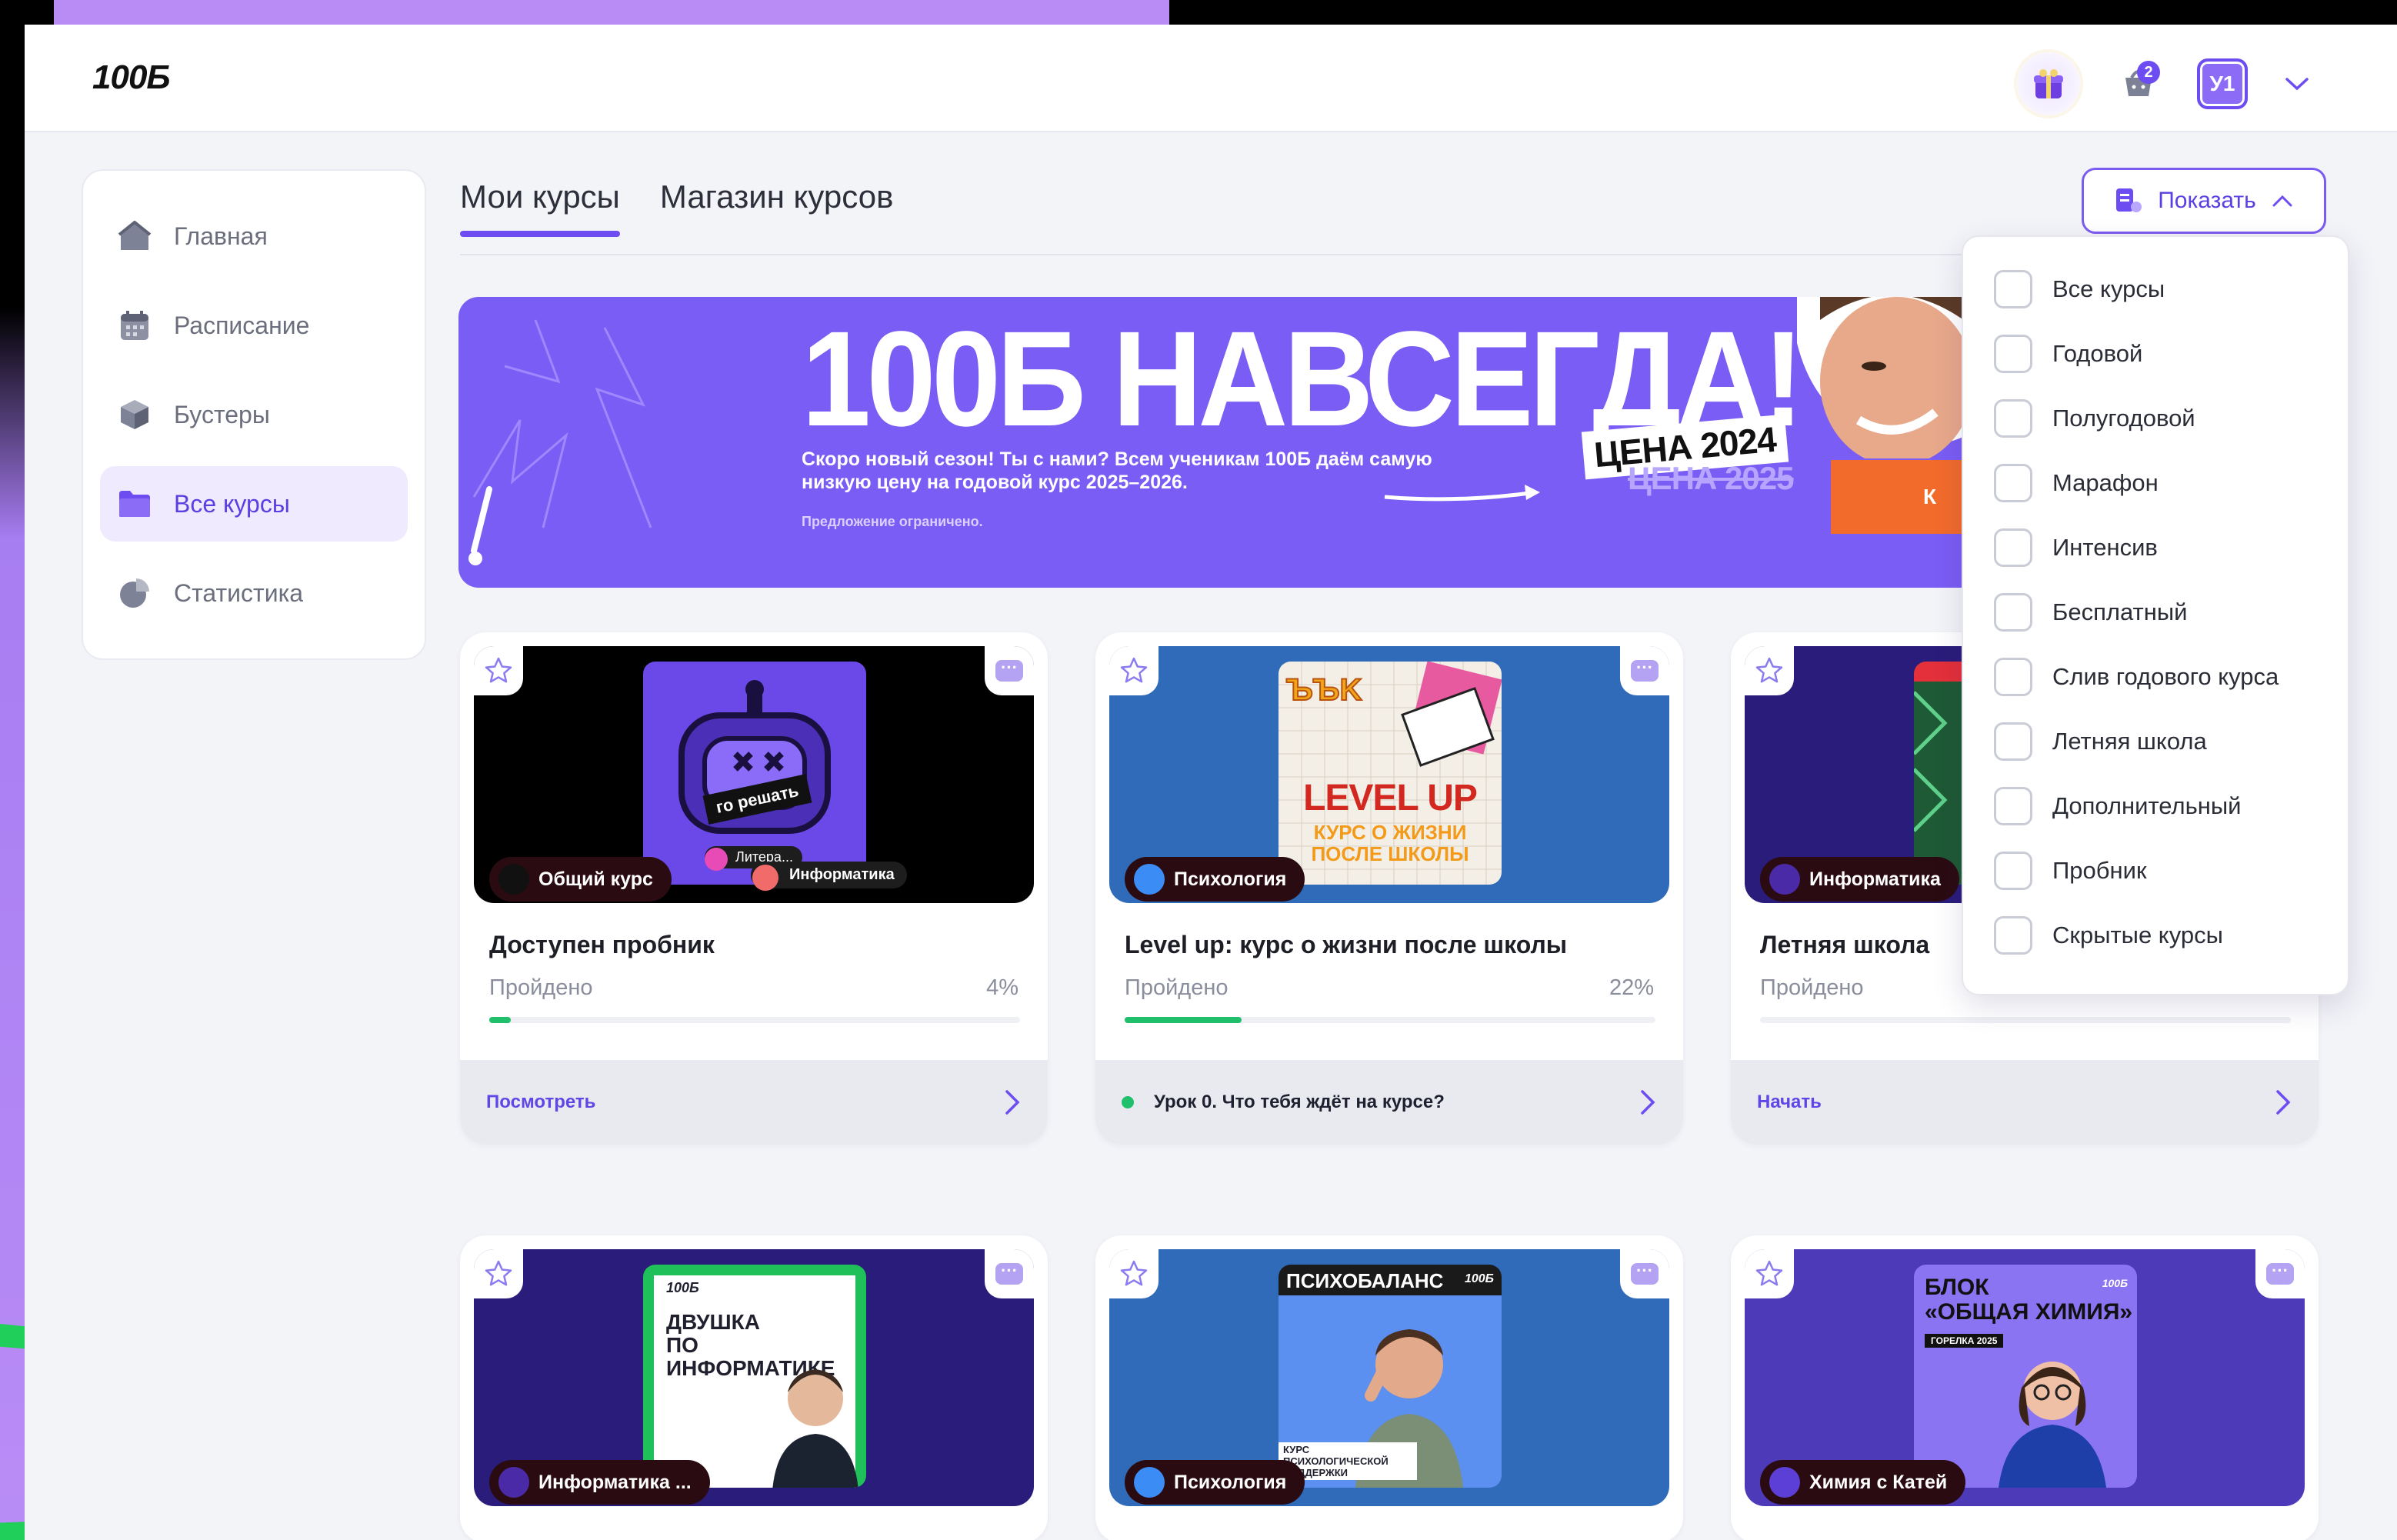 The image size is (2397, 1540). What do you see at coordinates (756, 1381) in the screenshot?
I see `cover-card: 100Б ДВУШКА ПО ИНФОРМАТИКЕ` at bounding box center [756, 1381].